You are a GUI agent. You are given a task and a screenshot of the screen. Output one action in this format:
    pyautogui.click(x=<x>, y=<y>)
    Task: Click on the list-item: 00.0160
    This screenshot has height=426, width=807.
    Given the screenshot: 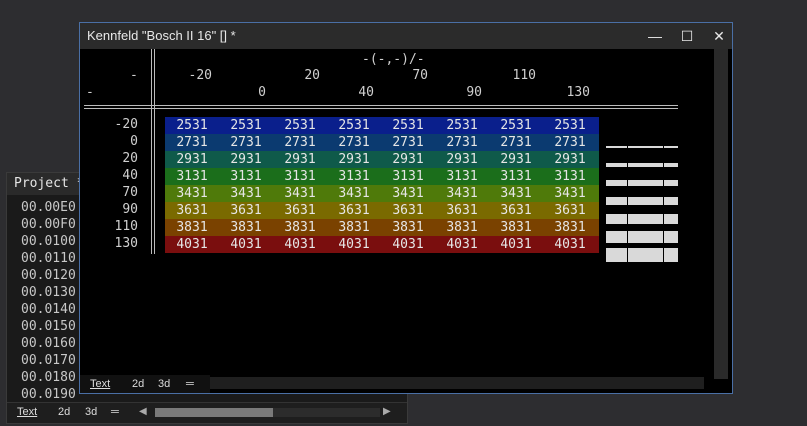 What is the action you would take?
    pyautogui.click(x=48, y=343)
    